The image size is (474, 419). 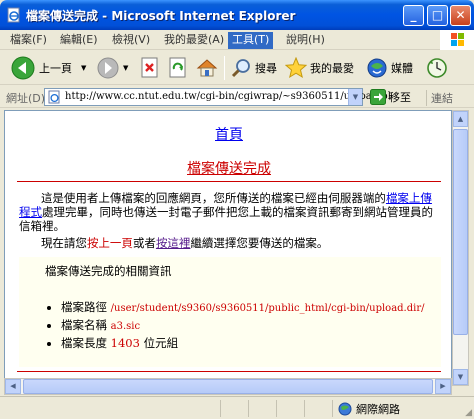 I want to click on windows-logo, so click(x=457, y=40).